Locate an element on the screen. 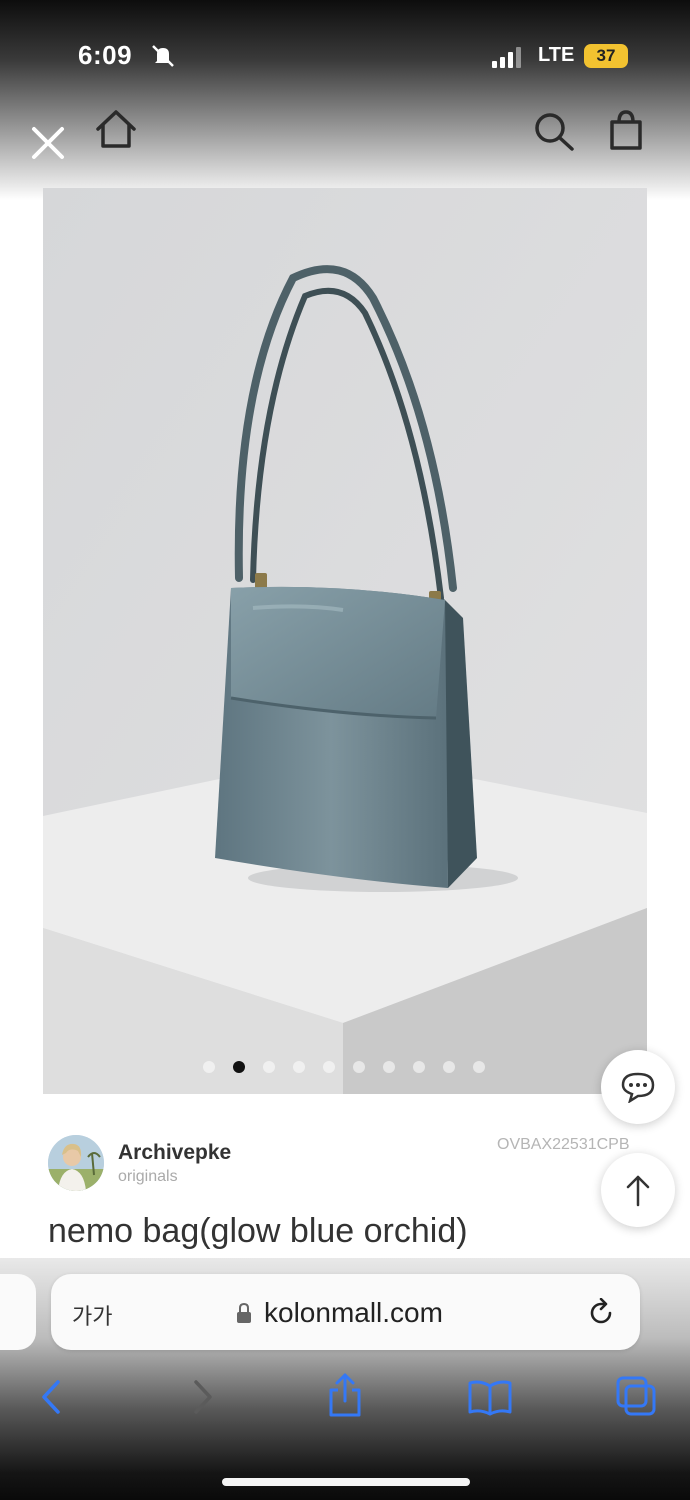 The image size is (690, 1500). brand-avatar is located at coordinates (76, 1163).